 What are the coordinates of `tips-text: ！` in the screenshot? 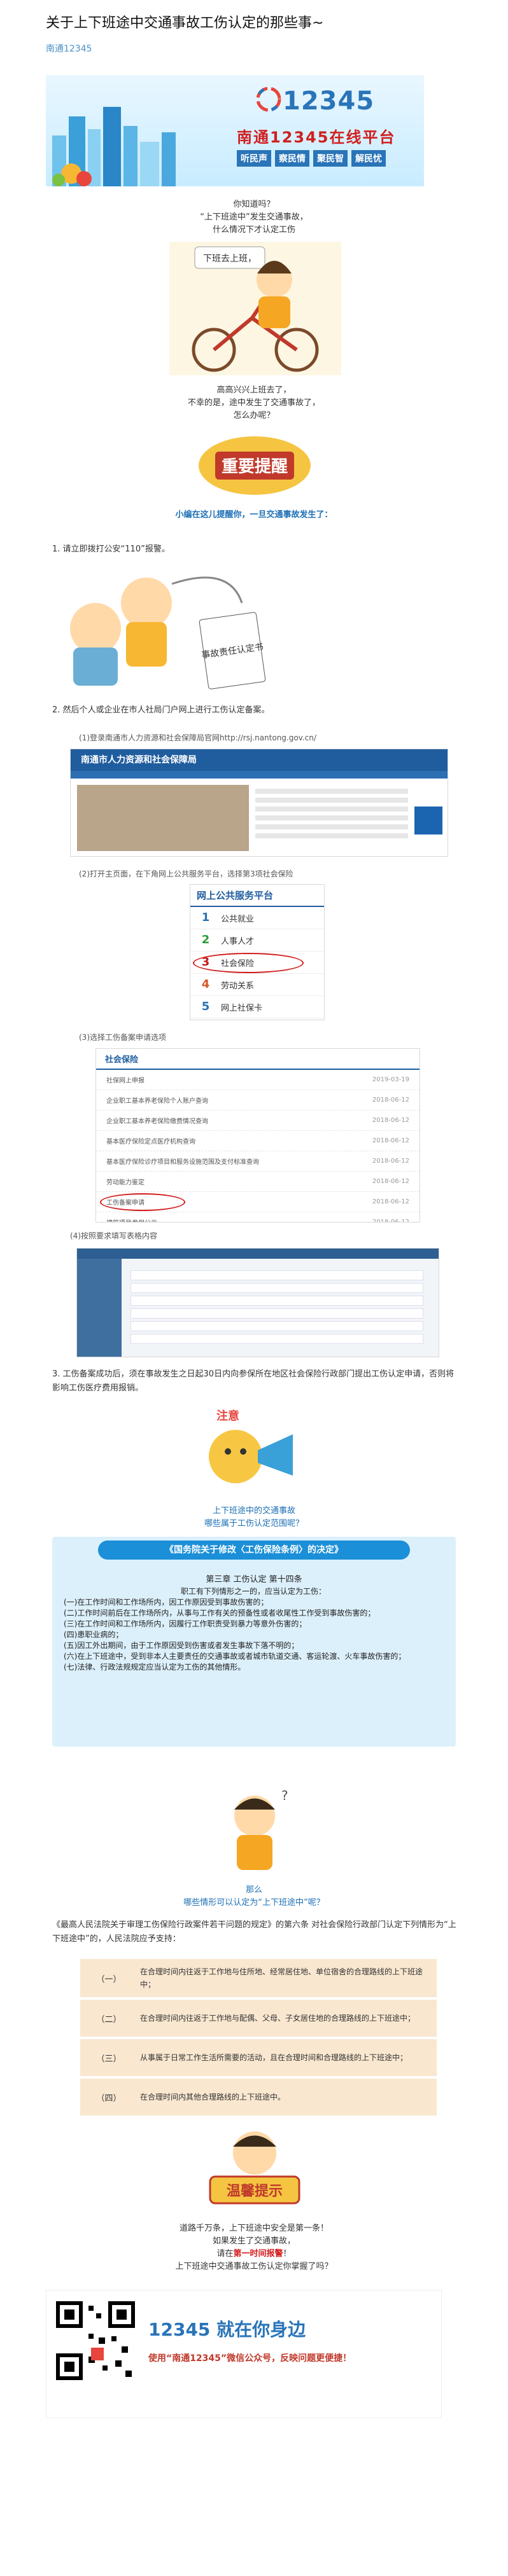 It's located at (287, 2254).